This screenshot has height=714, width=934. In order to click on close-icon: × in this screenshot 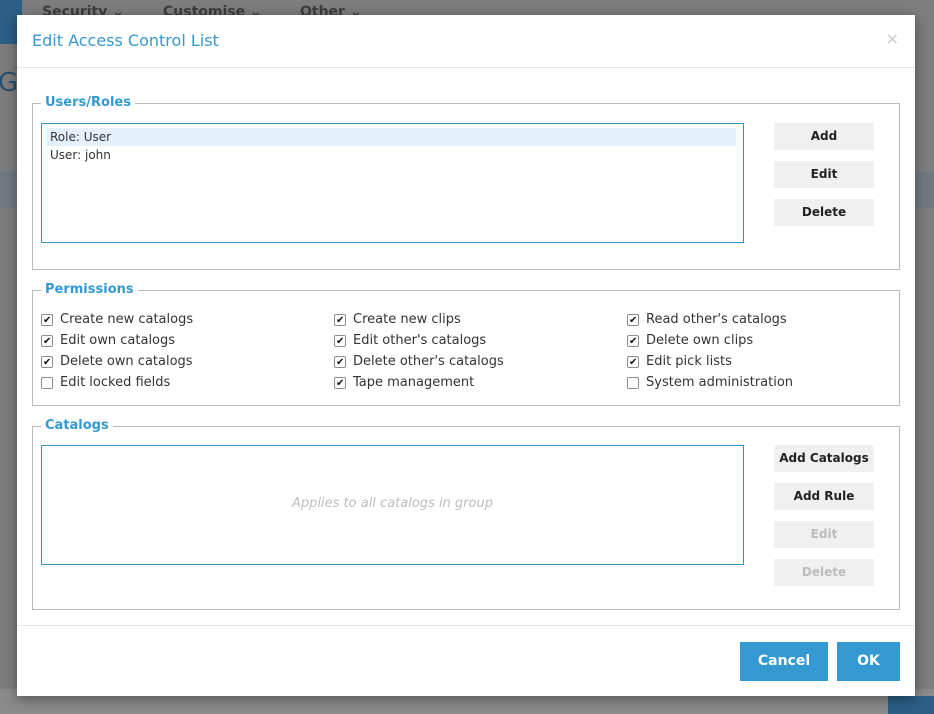, I will do `click(892, 38)`.